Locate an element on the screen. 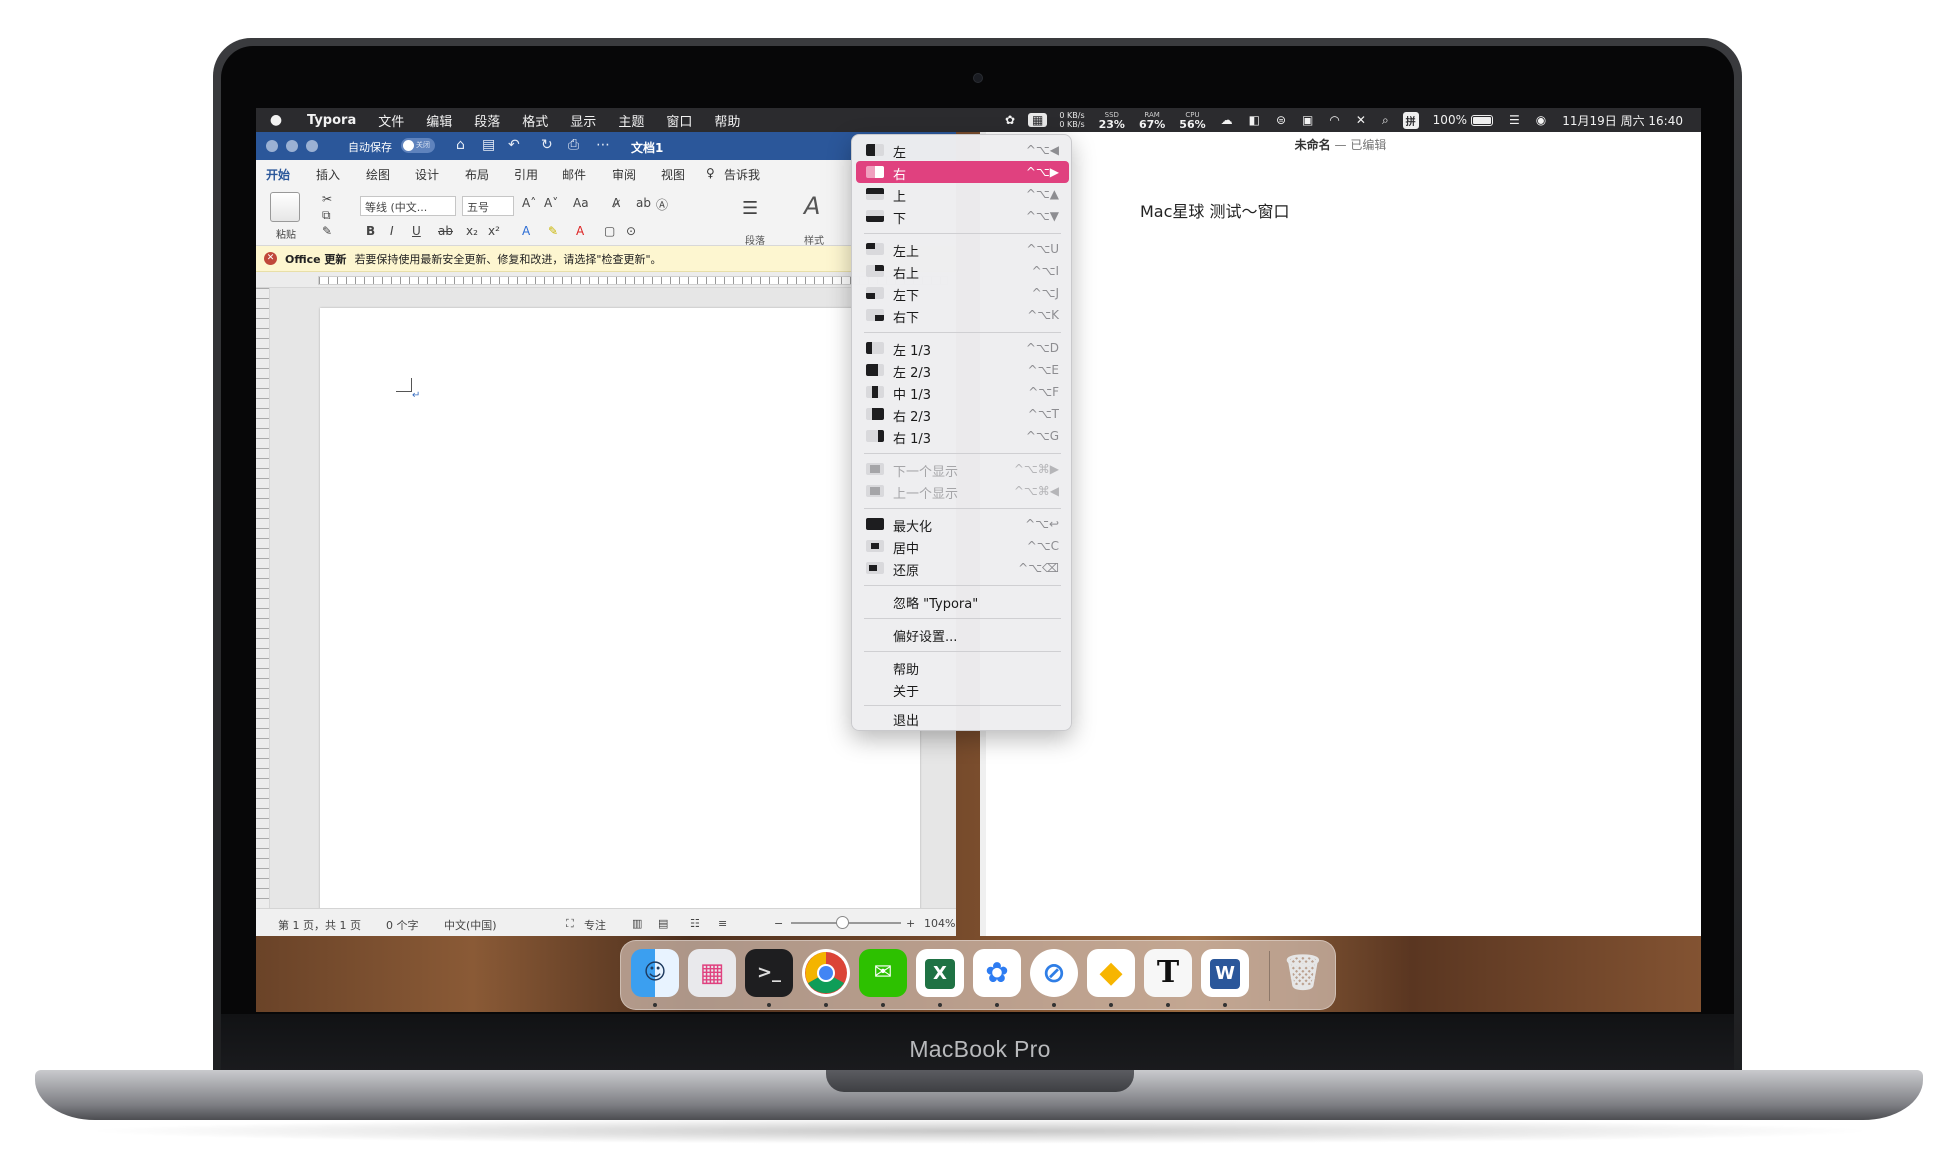 The height and width of the screenshot is (1170, 1950). font-color-icon: A is located at coordinates (580, 231).